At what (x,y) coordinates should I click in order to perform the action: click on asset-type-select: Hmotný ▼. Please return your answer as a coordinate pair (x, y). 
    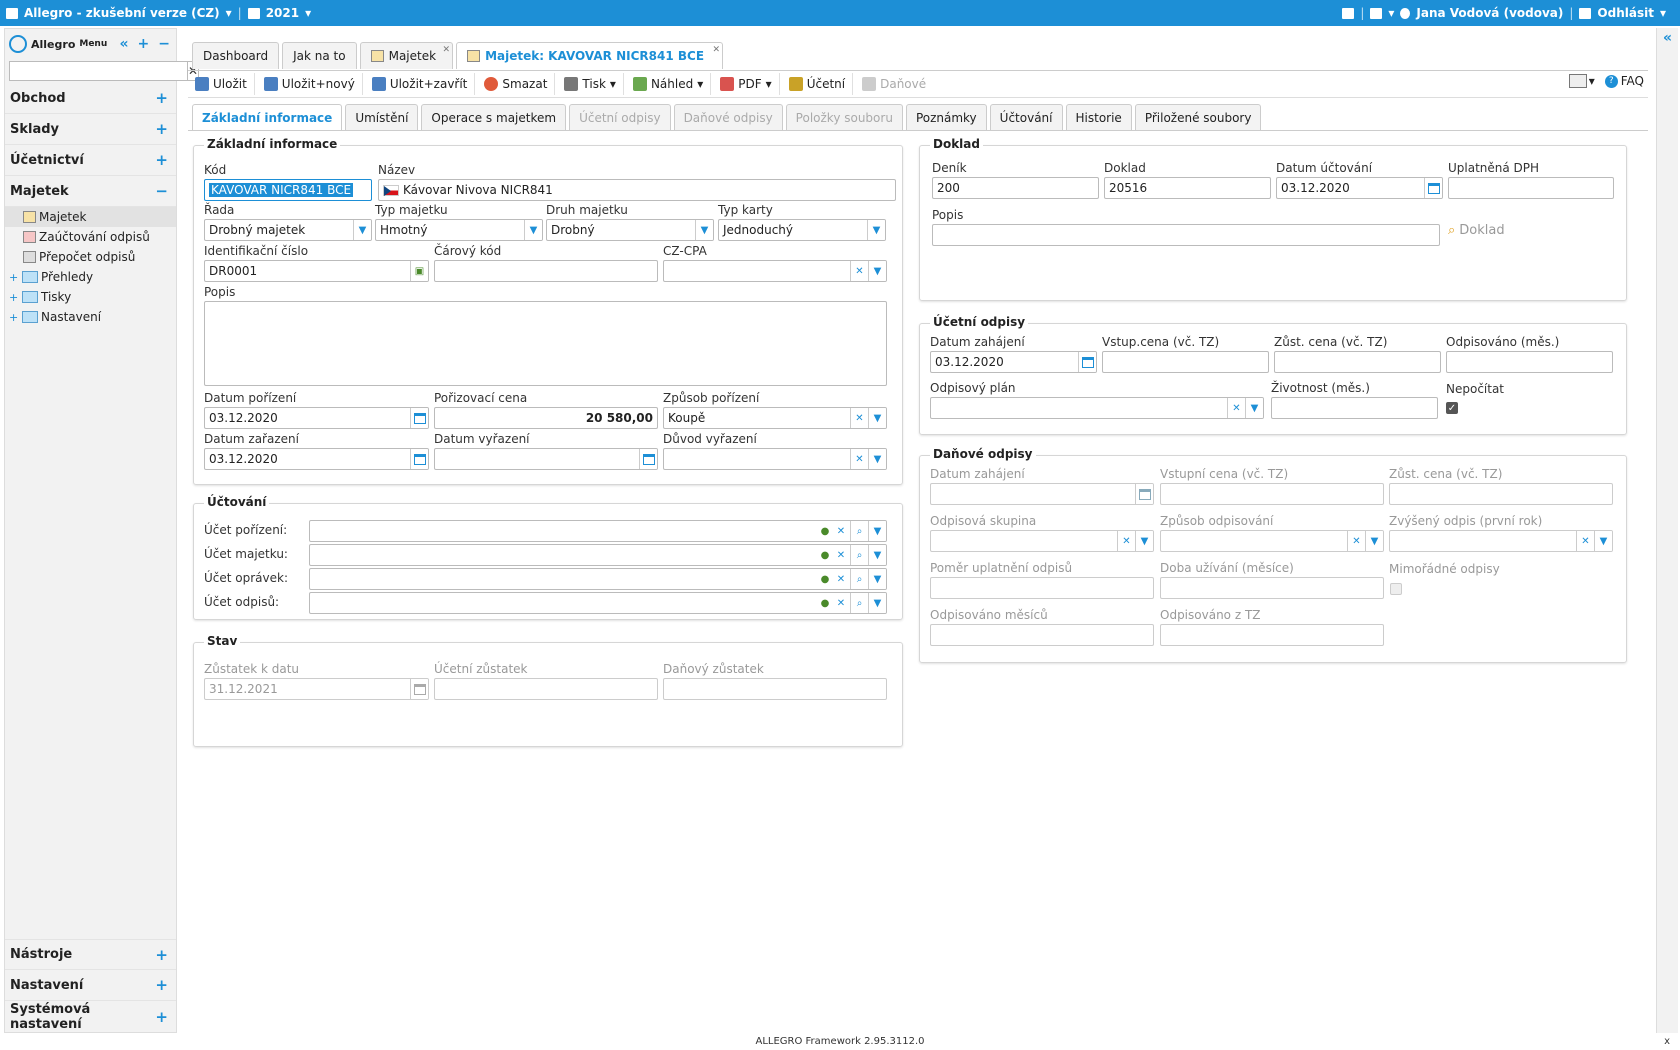
    Looking at the image, I should click on (459, 230).